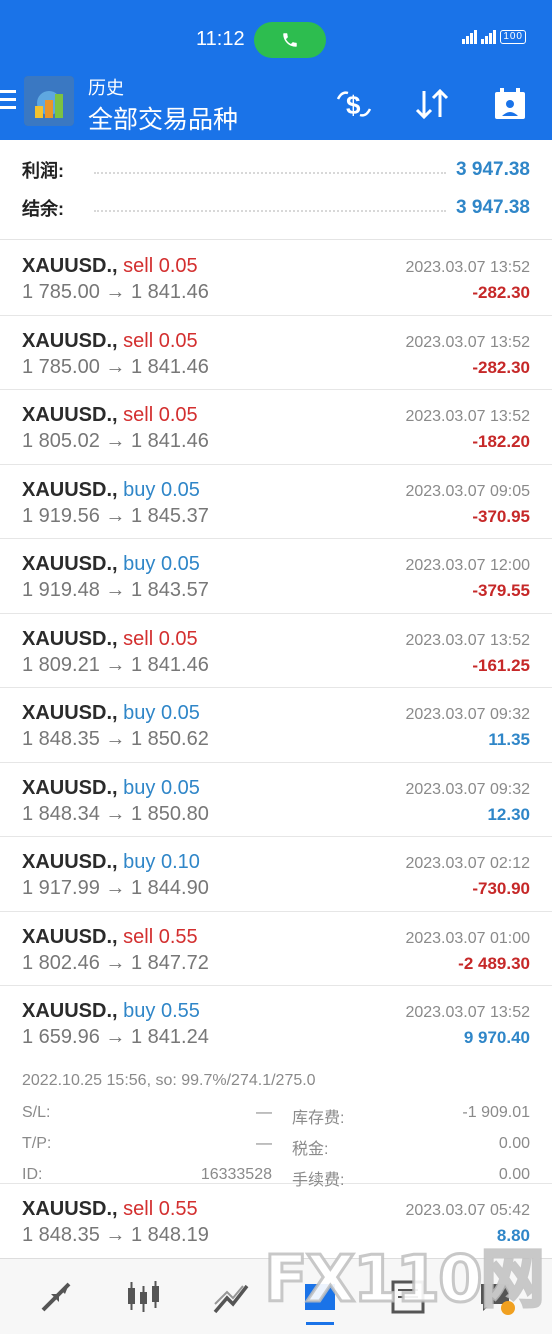 The image size is (552, 1334). I want to click on deal-profit: -182.20, so click(501, 441).